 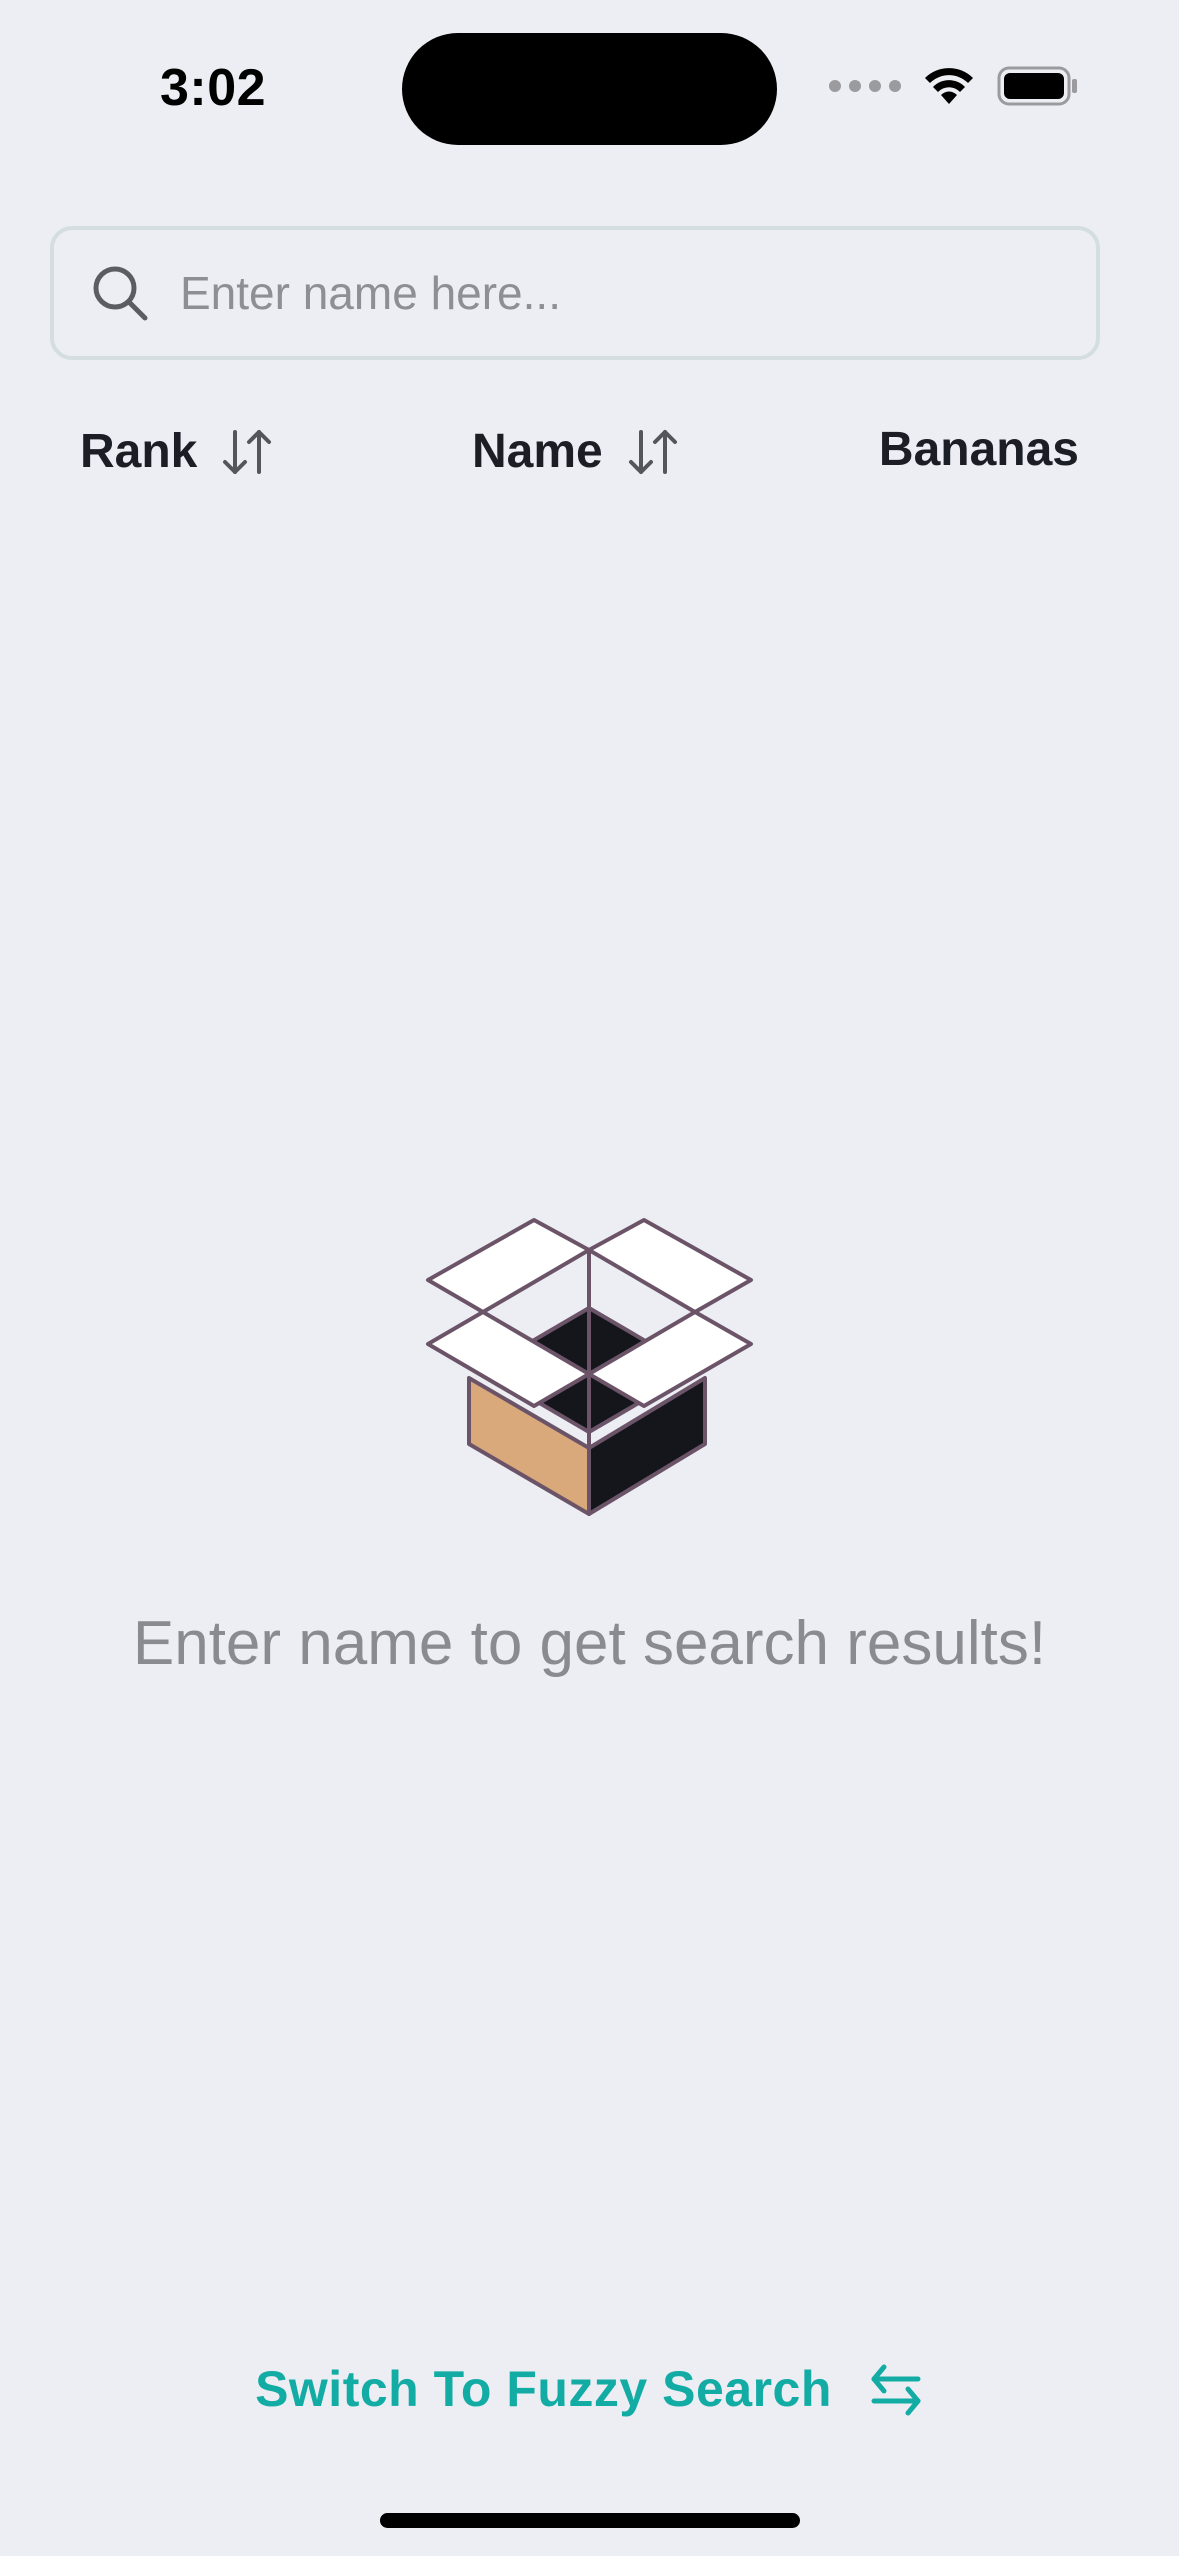 I want to click on column-header-rank-label: Rank, so click(x=139, y=451).